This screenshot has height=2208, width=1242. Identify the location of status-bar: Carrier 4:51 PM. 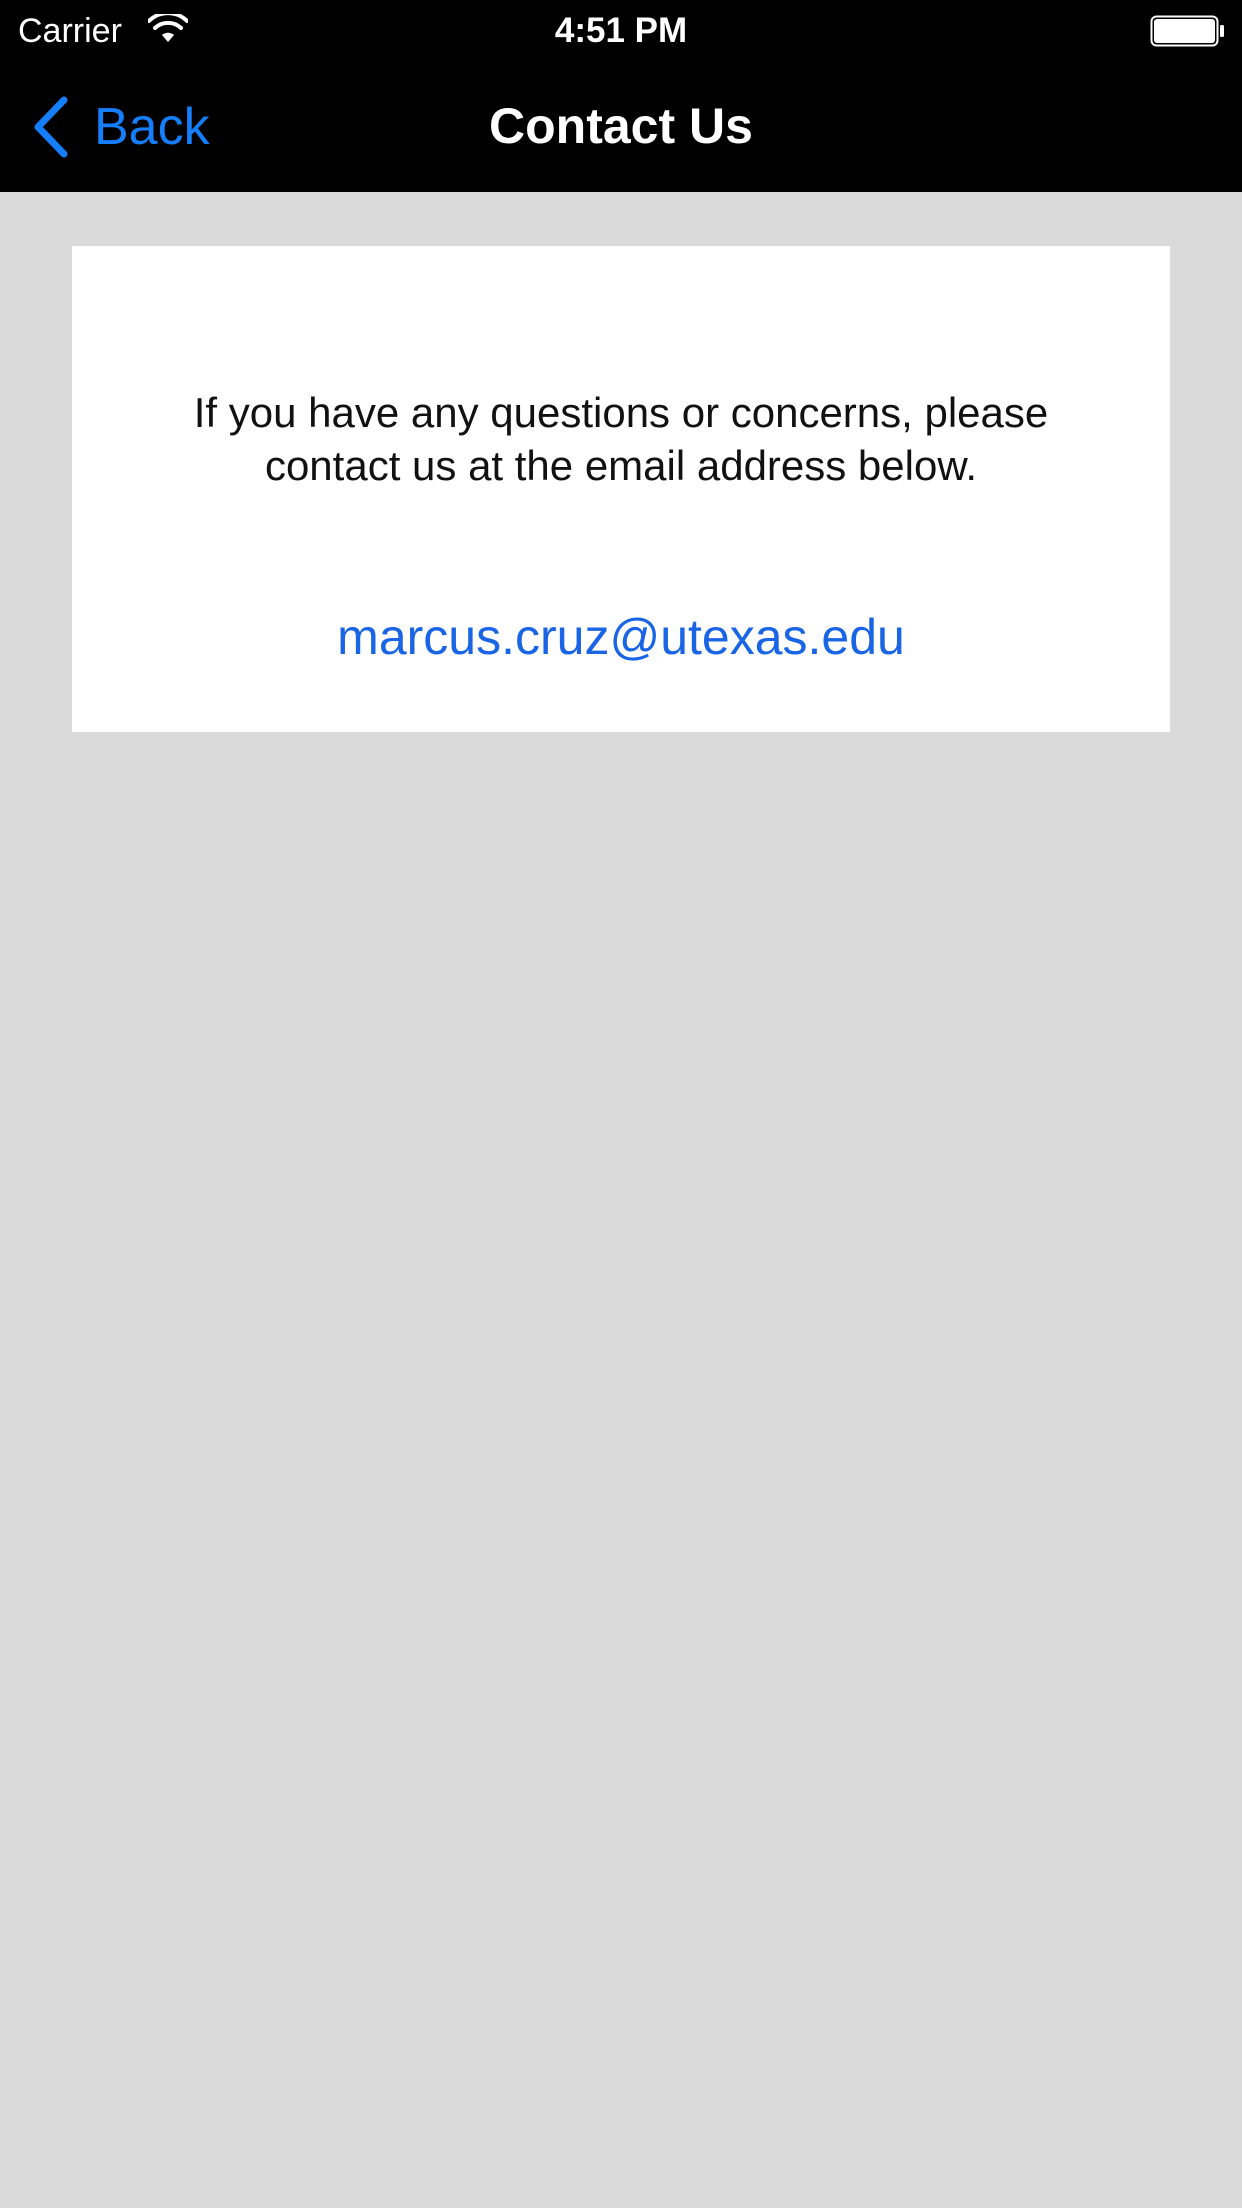
(621, 31).